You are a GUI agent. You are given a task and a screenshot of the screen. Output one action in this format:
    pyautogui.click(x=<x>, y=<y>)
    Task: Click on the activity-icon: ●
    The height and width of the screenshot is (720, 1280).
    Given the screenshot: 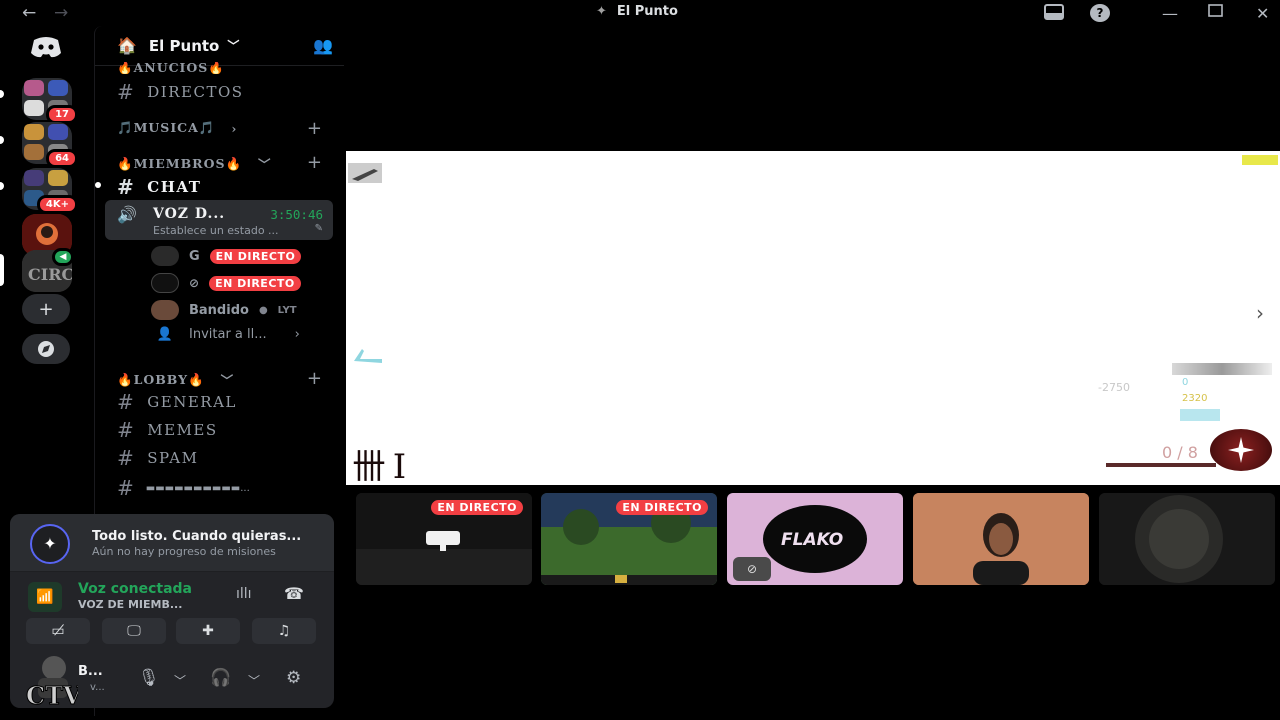 What is the action you would take?
    pyautogui.click(x=263, y=310)
    